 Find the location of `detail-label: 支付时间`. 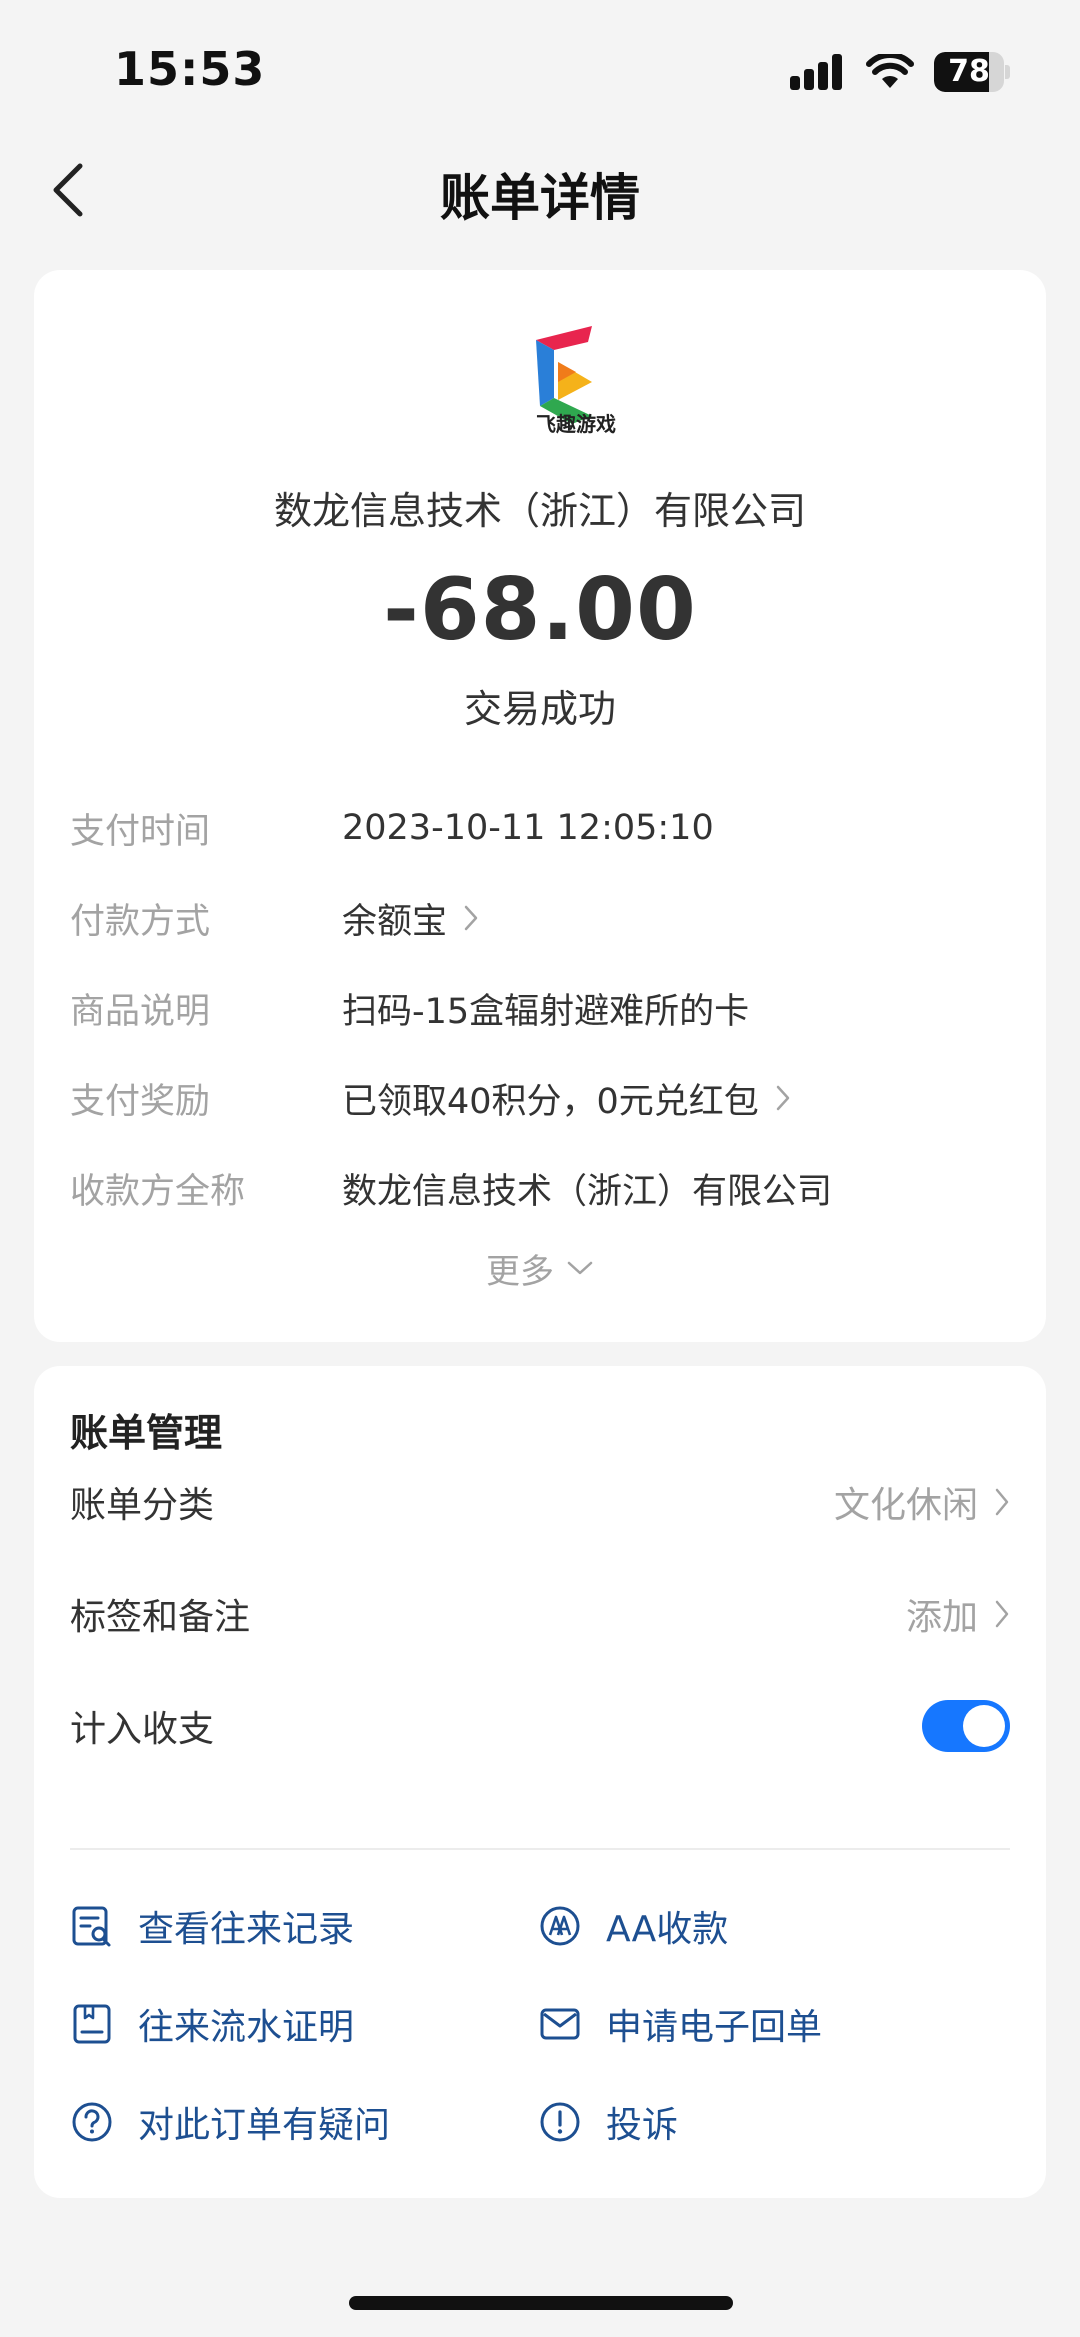

detail-label: 支付时间 is located at coordinates (140, 831).